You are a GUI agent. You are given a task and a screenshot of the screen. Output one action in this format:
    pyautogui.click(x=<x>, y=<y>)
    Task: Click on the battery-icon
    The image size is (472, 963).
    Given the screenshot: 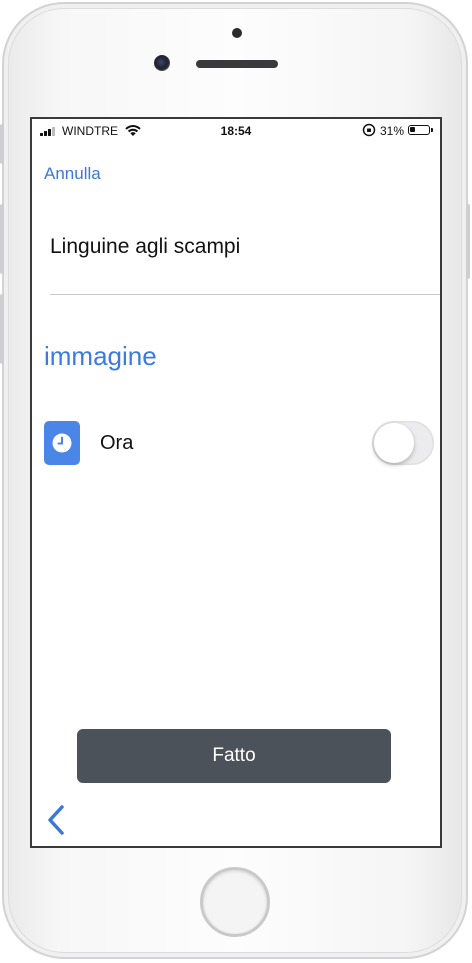 What is the action you would take?
    pyautogui.click(x=420, y=130)
    